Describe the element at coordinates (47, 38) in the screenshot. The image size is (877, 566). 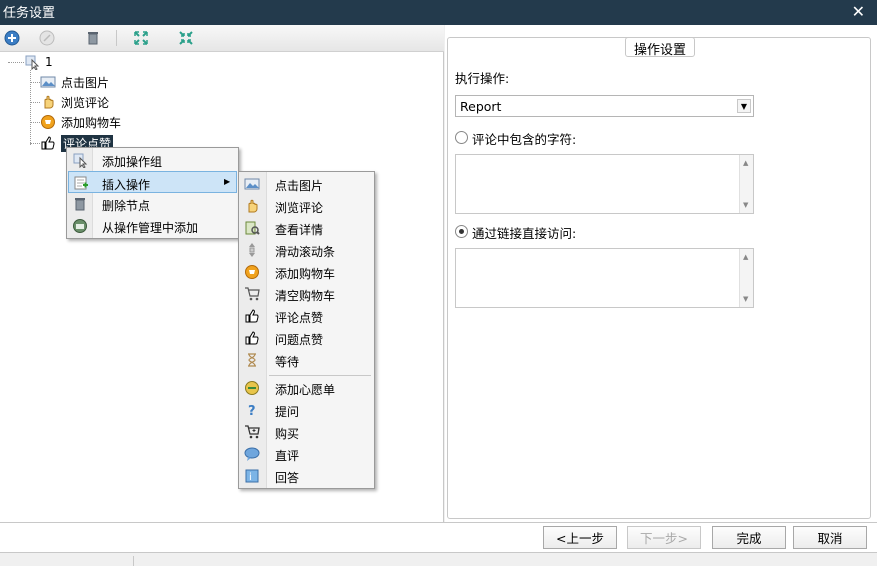
I see `cancel-circle-icon` at that location.